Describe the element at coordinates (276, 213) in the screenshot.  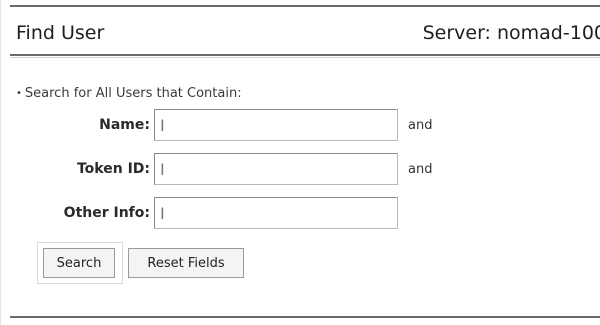
I see `other-info-input` at that location.